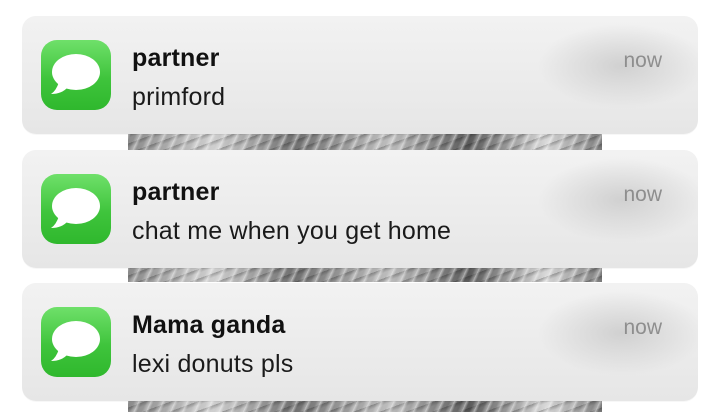  What do you see at coordinates (213, 364) in the screenshot?
I see `notification-message: lexi donuts pls` at bounding box center [213, 364].